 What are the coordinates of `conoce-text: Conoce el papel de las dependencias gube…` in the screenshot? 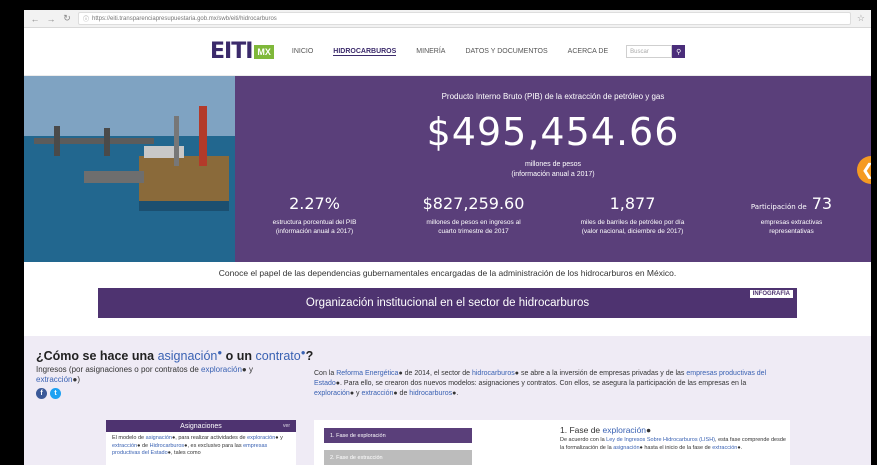 It's located at (447, 273).